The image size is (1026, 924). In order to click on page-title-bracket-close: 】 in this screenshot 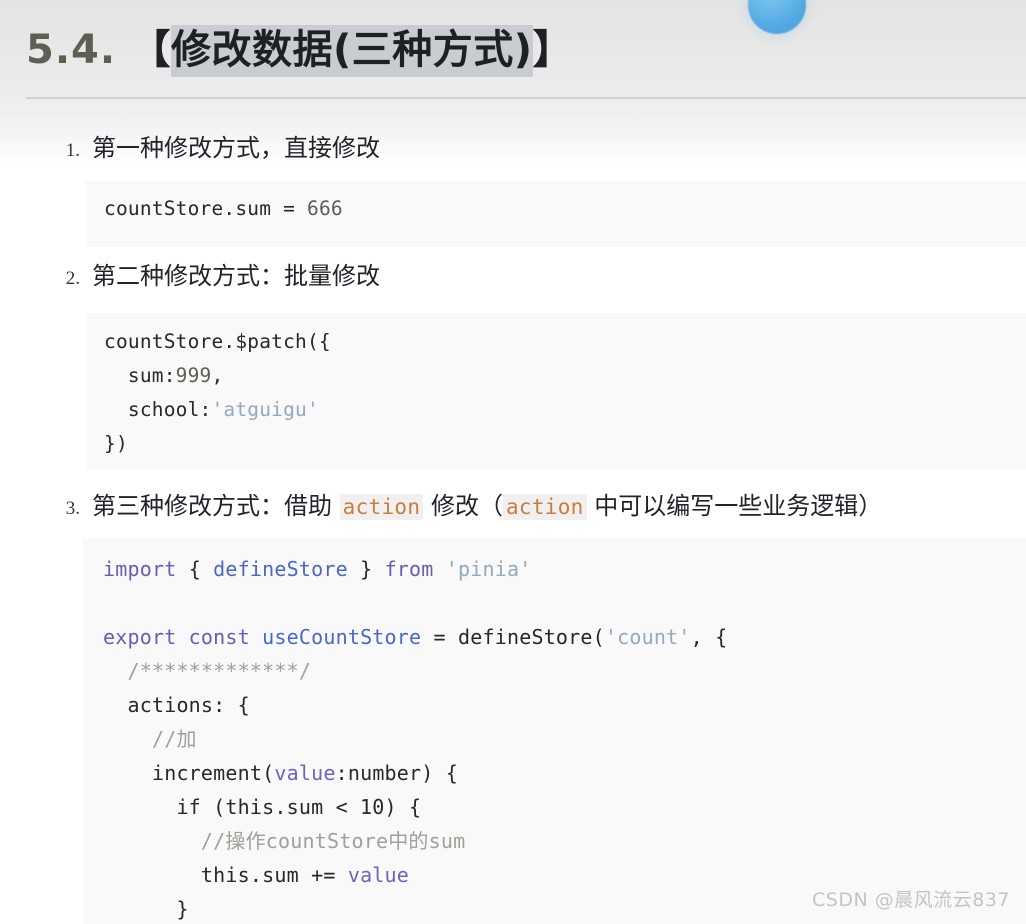, I will do `click(553, 50)`.